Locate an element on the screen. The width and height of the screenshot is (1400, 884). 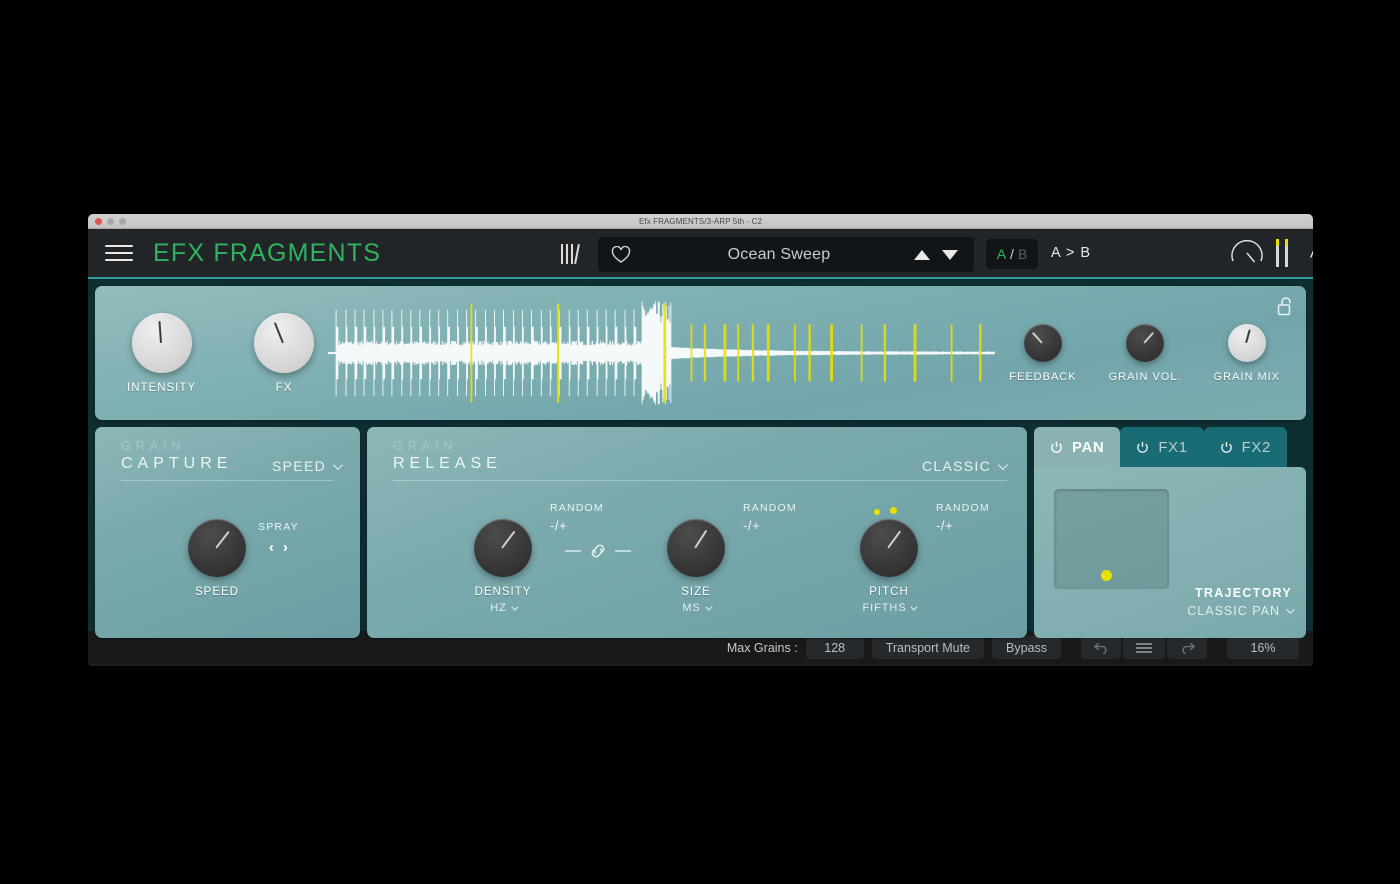
tab-fx2-label: FX2 is located at coordinates (1256, 447).